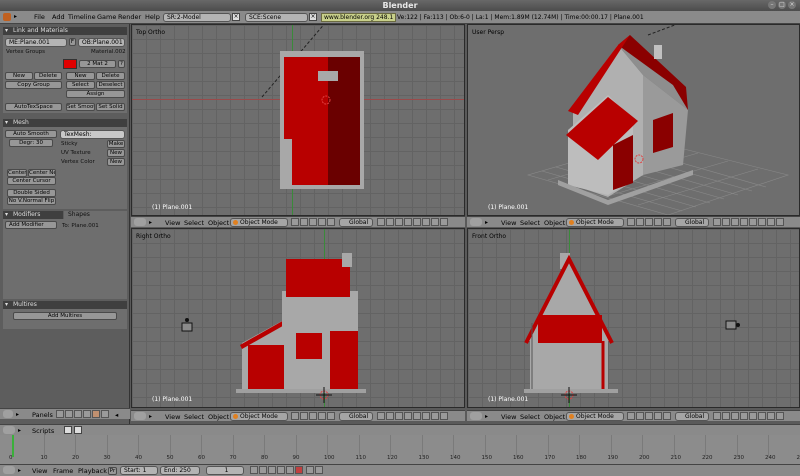  I want to click on layer-4-icon, so click(408, 222).